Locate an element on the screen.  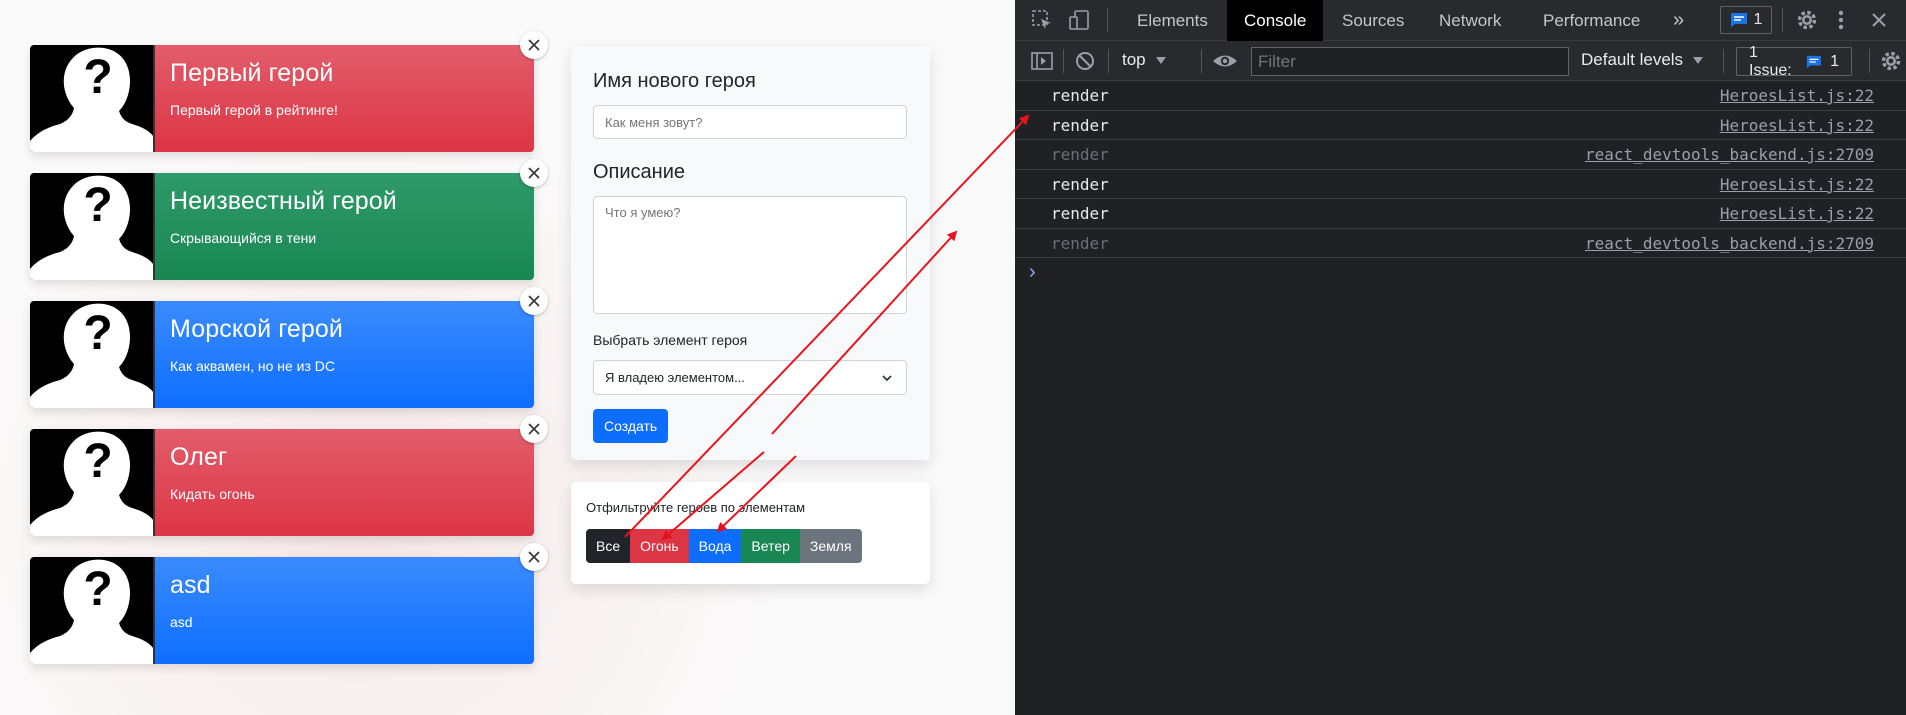
hero-card: ? Морской герой Как аквамен, но не из DC is located at coordinates (289, 347).